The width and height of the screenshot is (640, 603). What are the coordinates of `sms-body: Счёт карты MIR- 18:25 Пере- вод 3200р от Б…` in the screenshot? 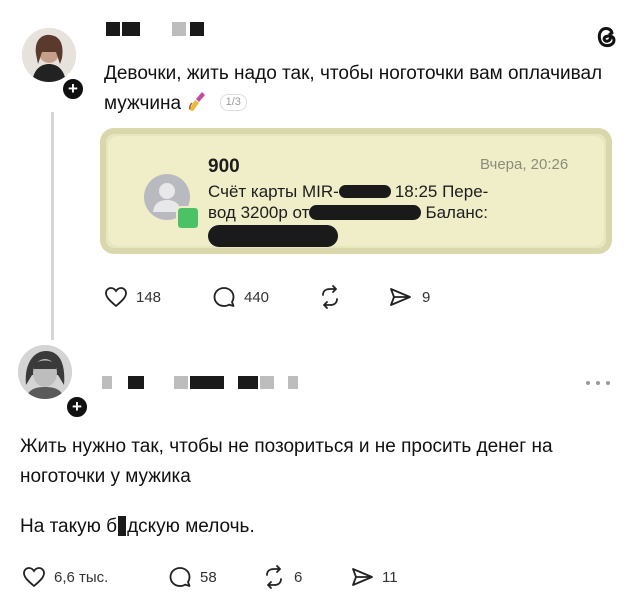 It's located at (373, 214).